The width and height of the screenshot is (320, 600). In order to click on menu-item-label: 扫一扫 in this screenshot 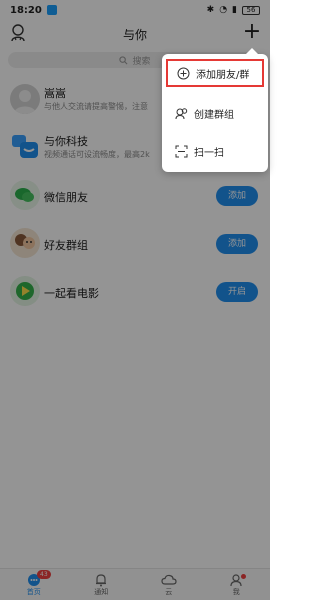, I will do `click(209, 153)`.